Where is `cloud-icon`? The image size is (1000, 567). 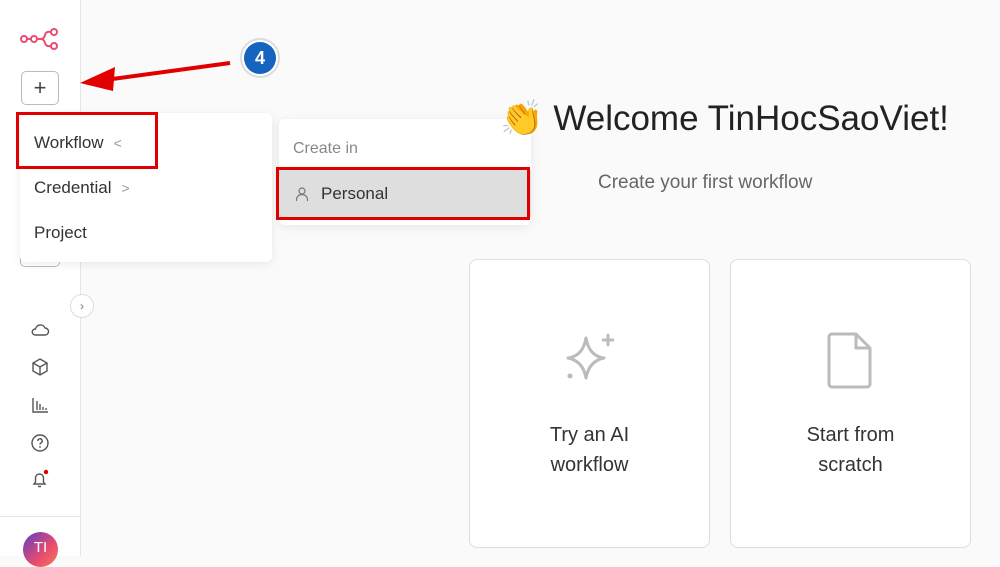
cloud-icon is located at coordinates (40, 330).